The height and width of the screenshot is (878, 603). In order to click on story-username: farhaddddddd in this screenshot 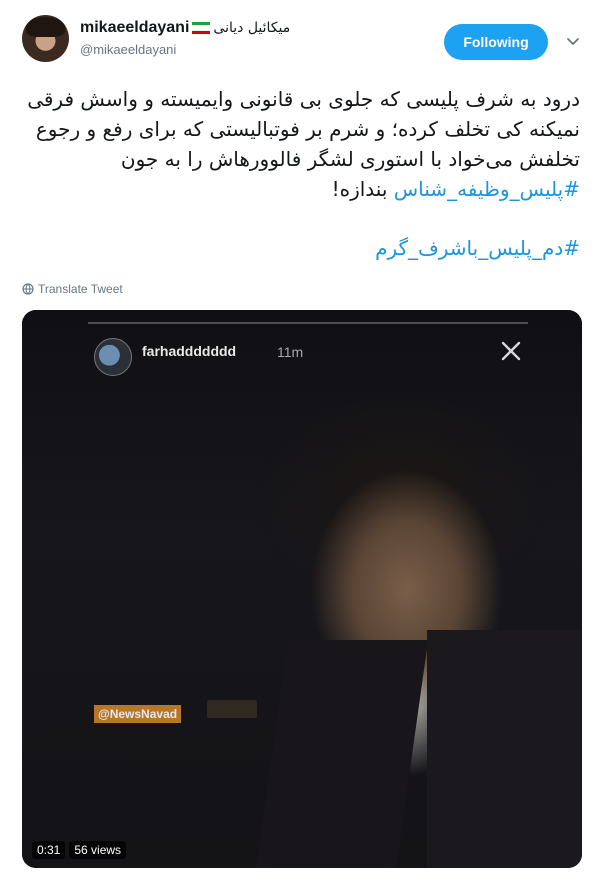, I will do `click(189, 351)`.